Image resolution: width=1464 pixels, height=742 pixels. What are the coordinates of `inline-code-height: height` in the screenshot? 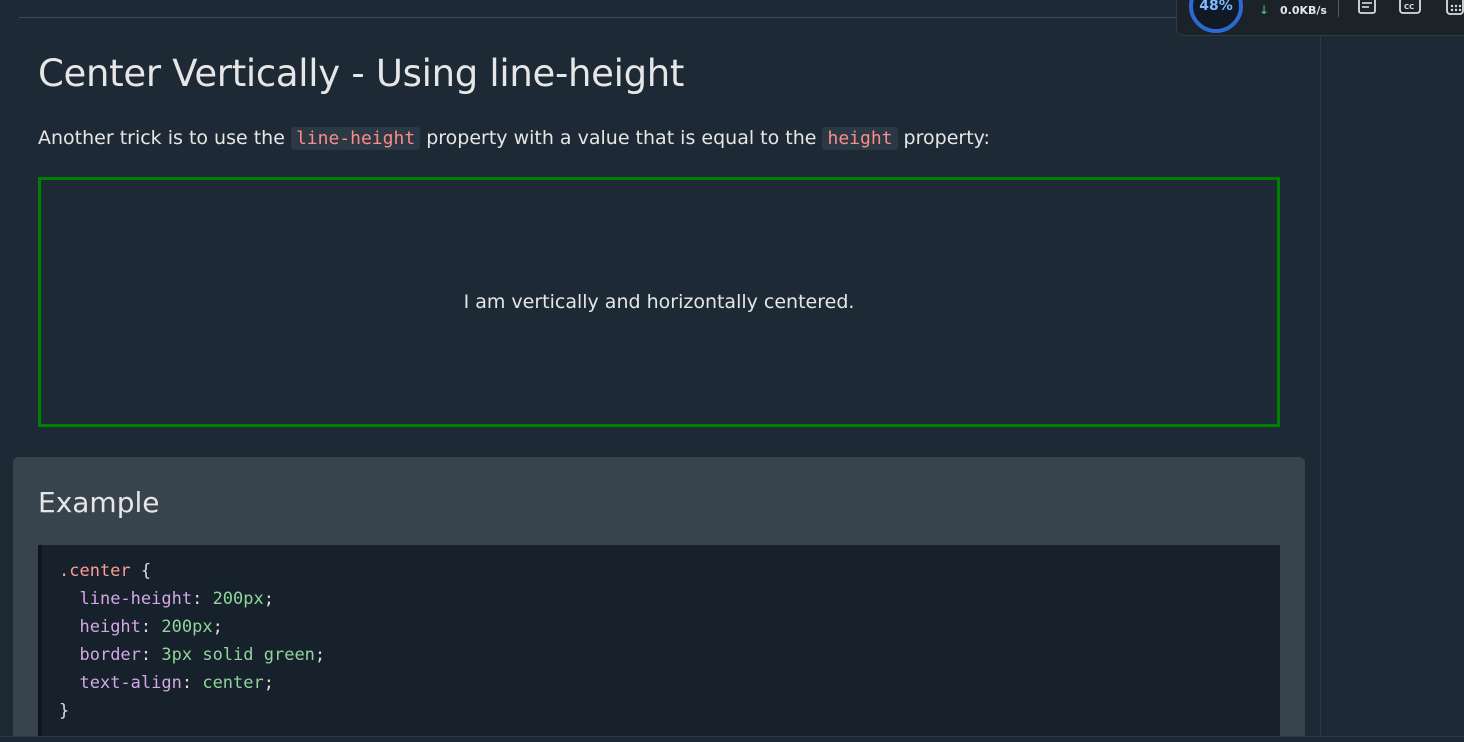 It's located at (860, 138).